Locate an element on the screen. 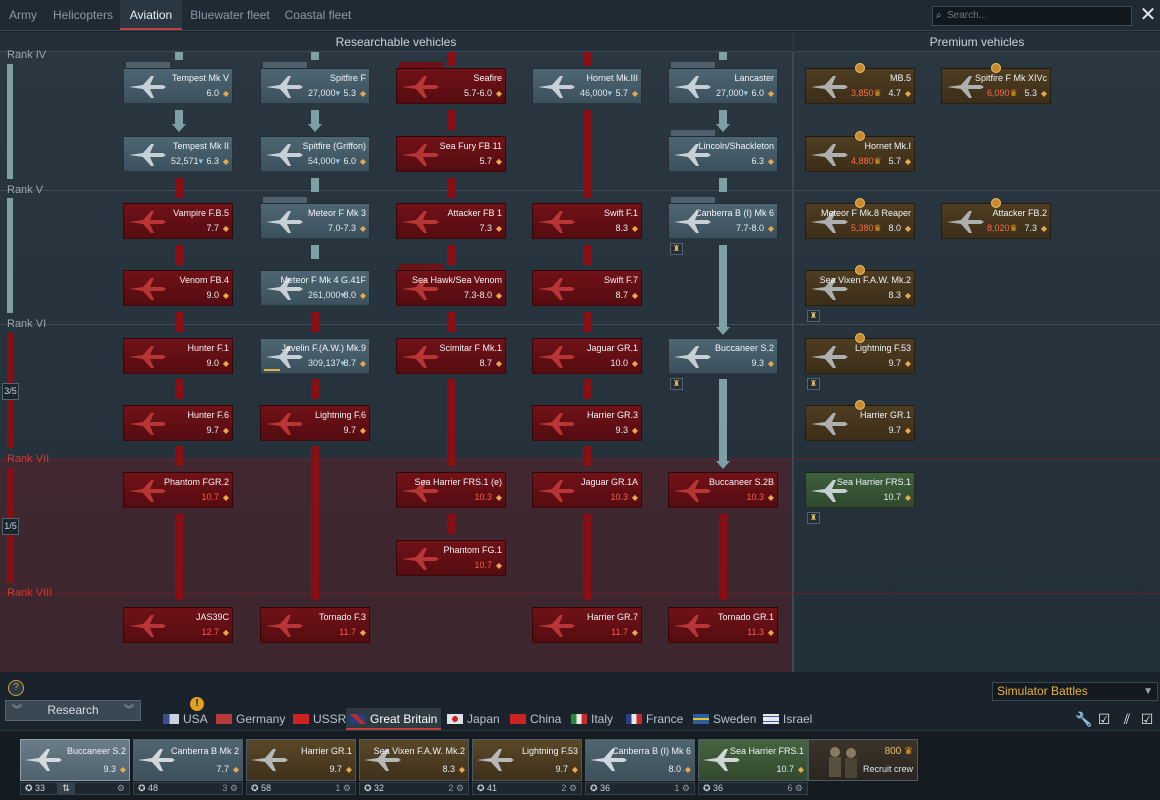  vehicle-card-meteor-3: Meteor F Mk 3 7.0-7.3 ◆ is located at coordinates (315, 218).